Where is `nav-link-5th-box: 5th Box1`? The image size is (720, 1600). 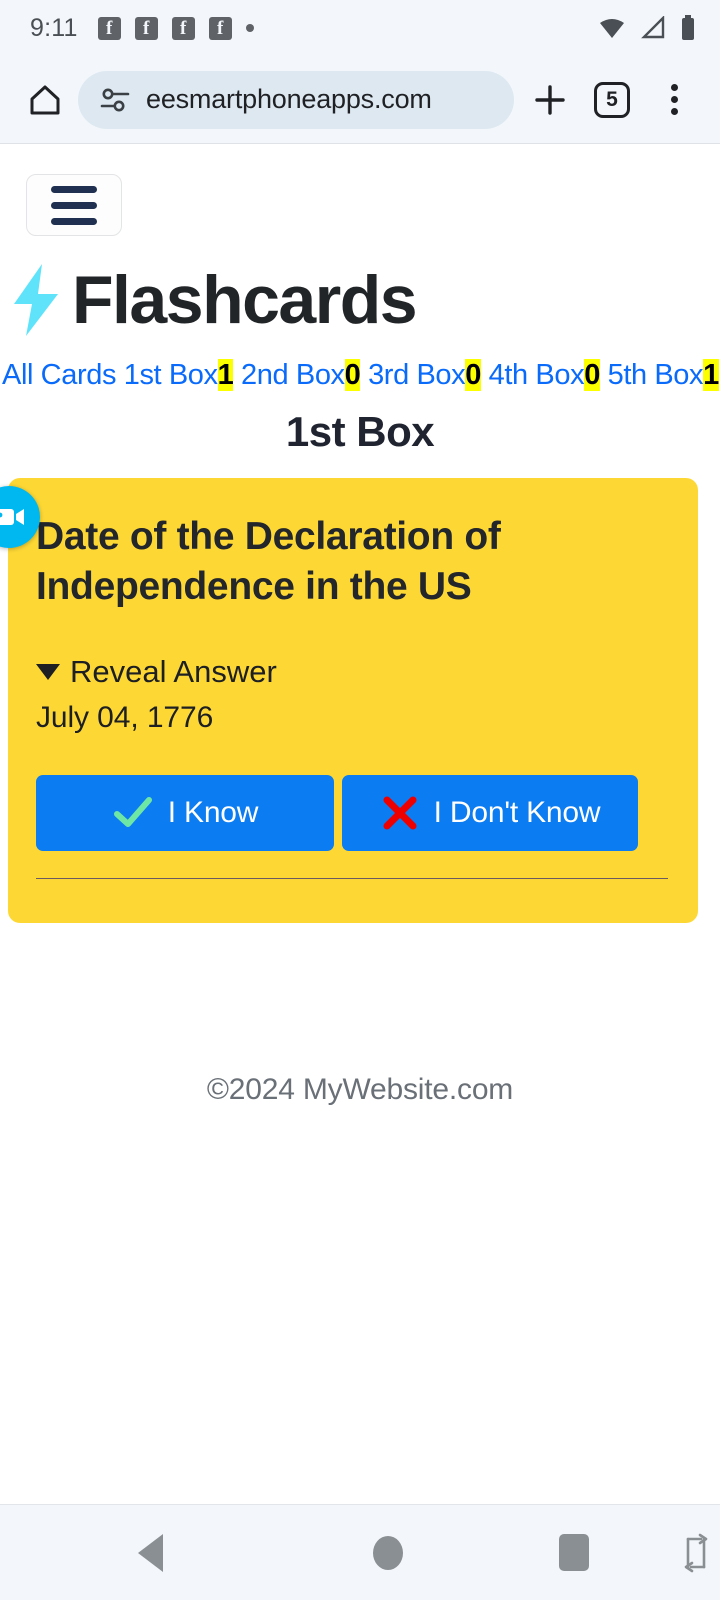 nav-link-5th-box: 5th Box1 is located at coordinates (663, 375).